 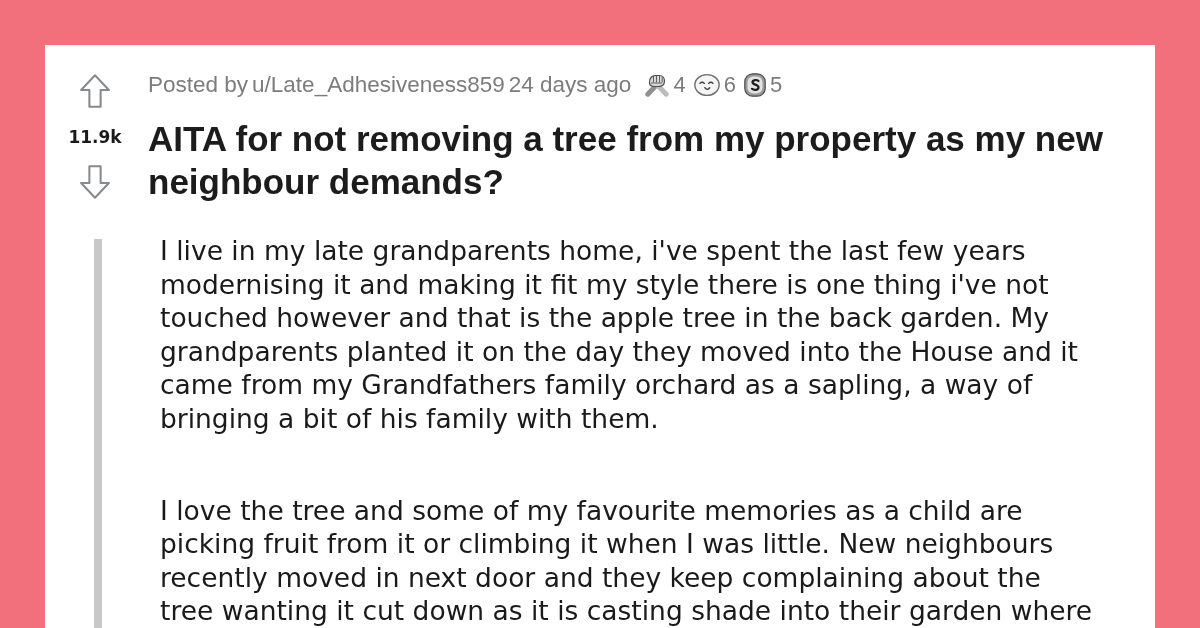 What do you see at coordinates (754, 85) in the screenshot?
I see `coin-icon` at bounding box center [754, 85].